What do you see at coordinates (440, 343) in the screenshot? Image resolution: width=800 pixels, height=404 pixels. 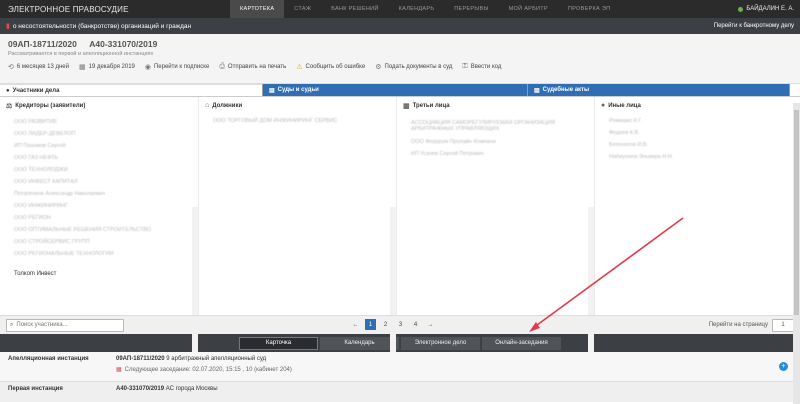 I see `tab-electronic-case: Электронное дело` at bounding box center [440, 343].